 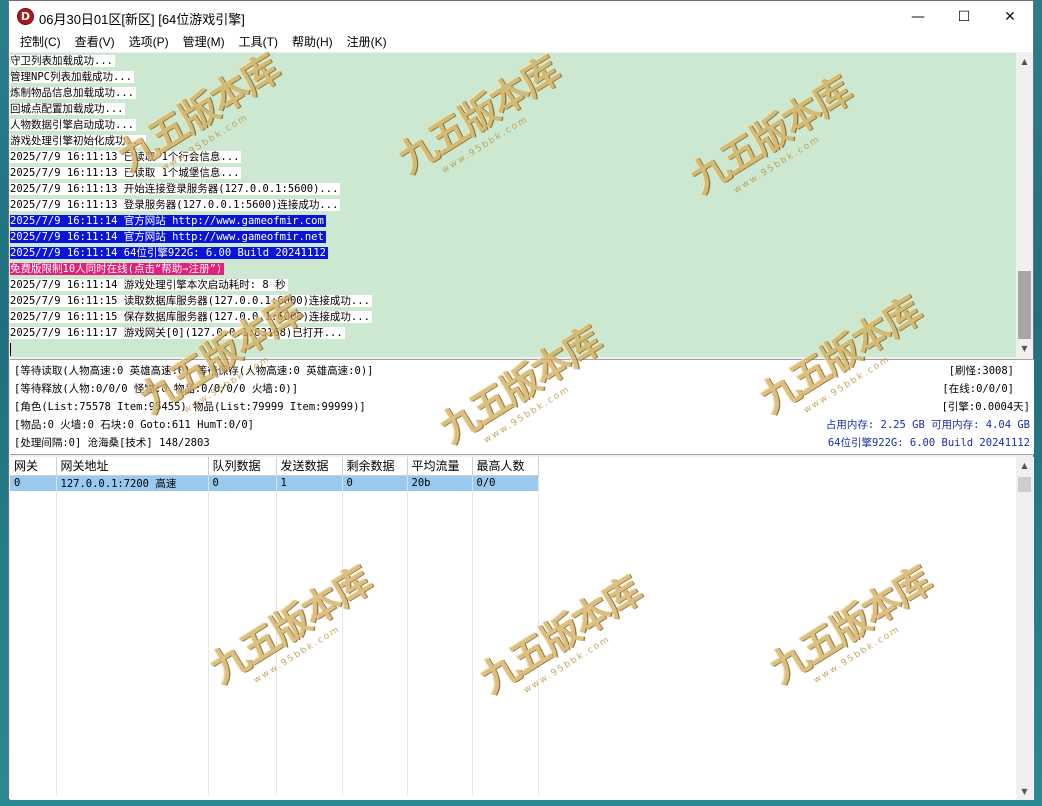 What do you see at coordinates (40, 42) in the screenshot?
I see `menu-control: 控制(C)` at bounding box center [40, 42].